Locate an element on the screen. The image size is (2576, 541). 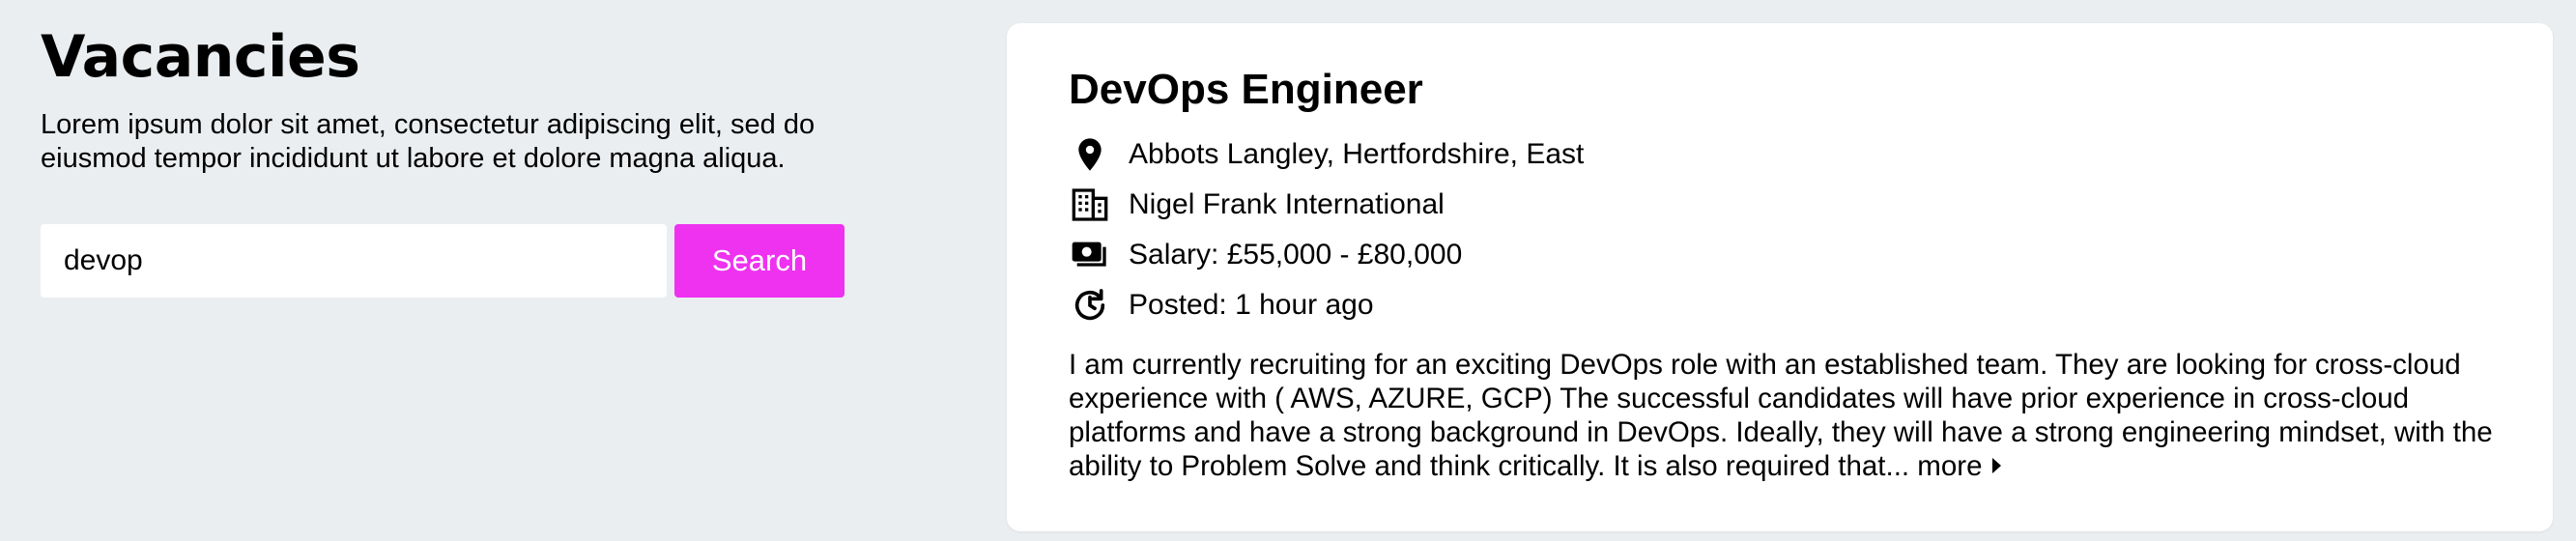
more-label: more is located at coordinates (1950, 466).